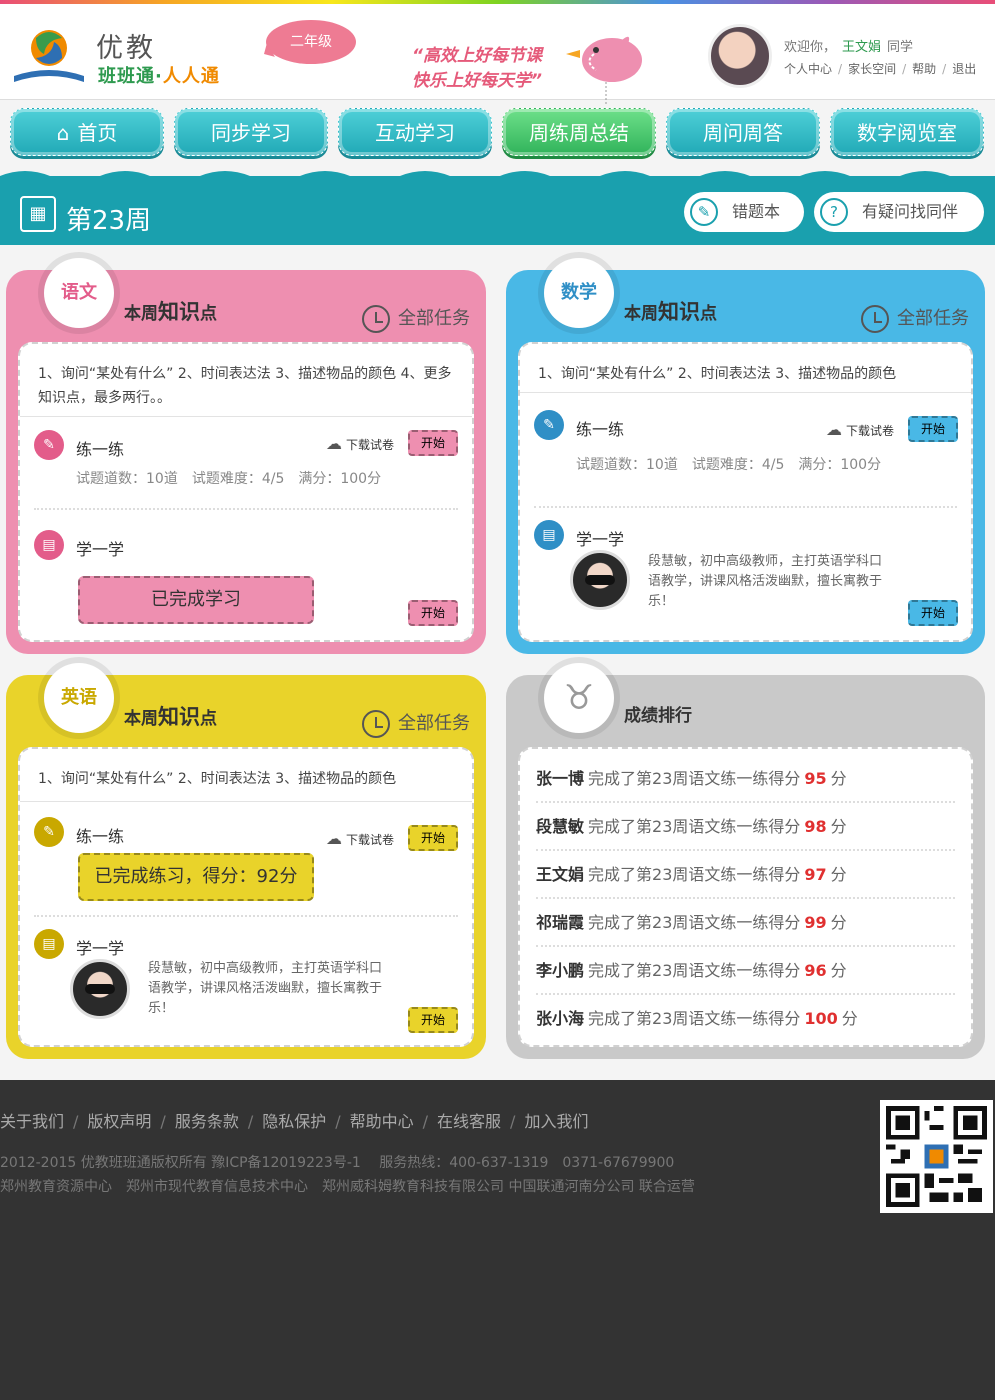 The image size is (995, 1400). What do you see at coordinates (756, 211) in the screenshot?
I see `wrong-questions-label: 错题本` at bounding box center [756, 211].